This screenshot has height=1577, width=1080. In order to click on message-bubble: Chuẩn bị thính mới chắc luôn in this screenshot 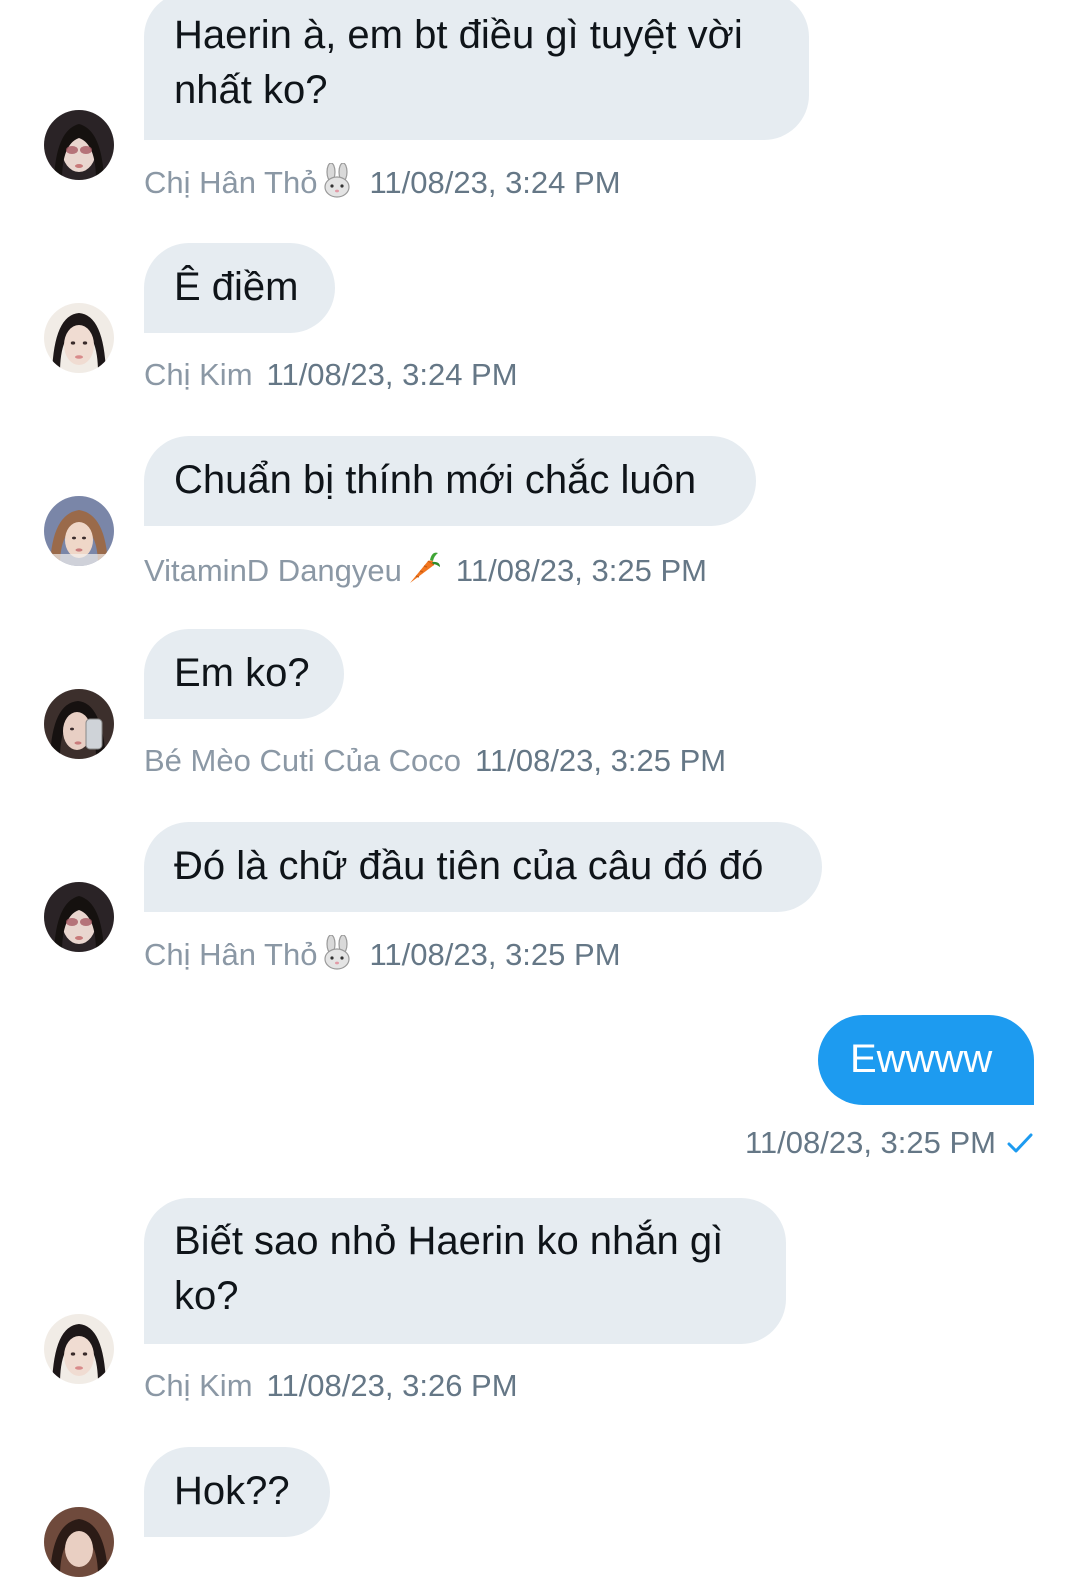, I will do `click(450, 481)`.